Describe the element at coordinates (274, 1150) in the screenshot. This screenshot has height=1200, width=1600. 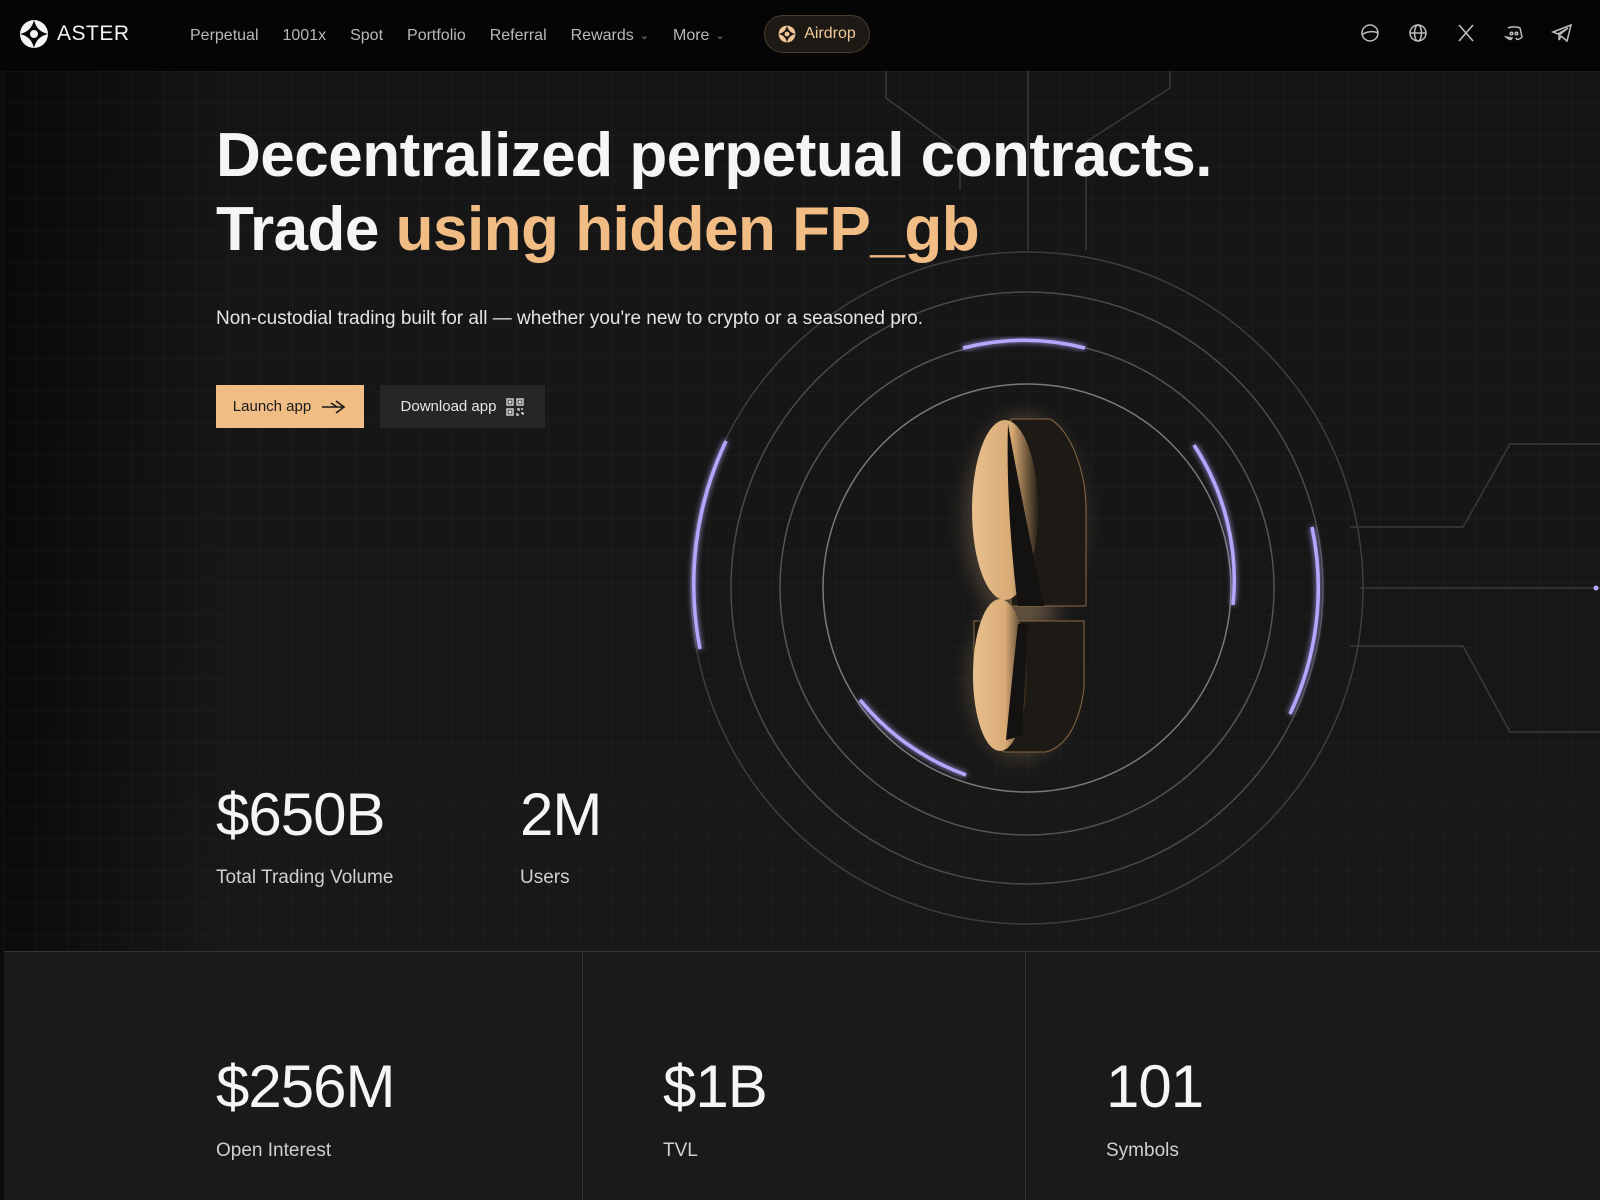
I see `stat-open-interest-label: Open Interest` at that location.